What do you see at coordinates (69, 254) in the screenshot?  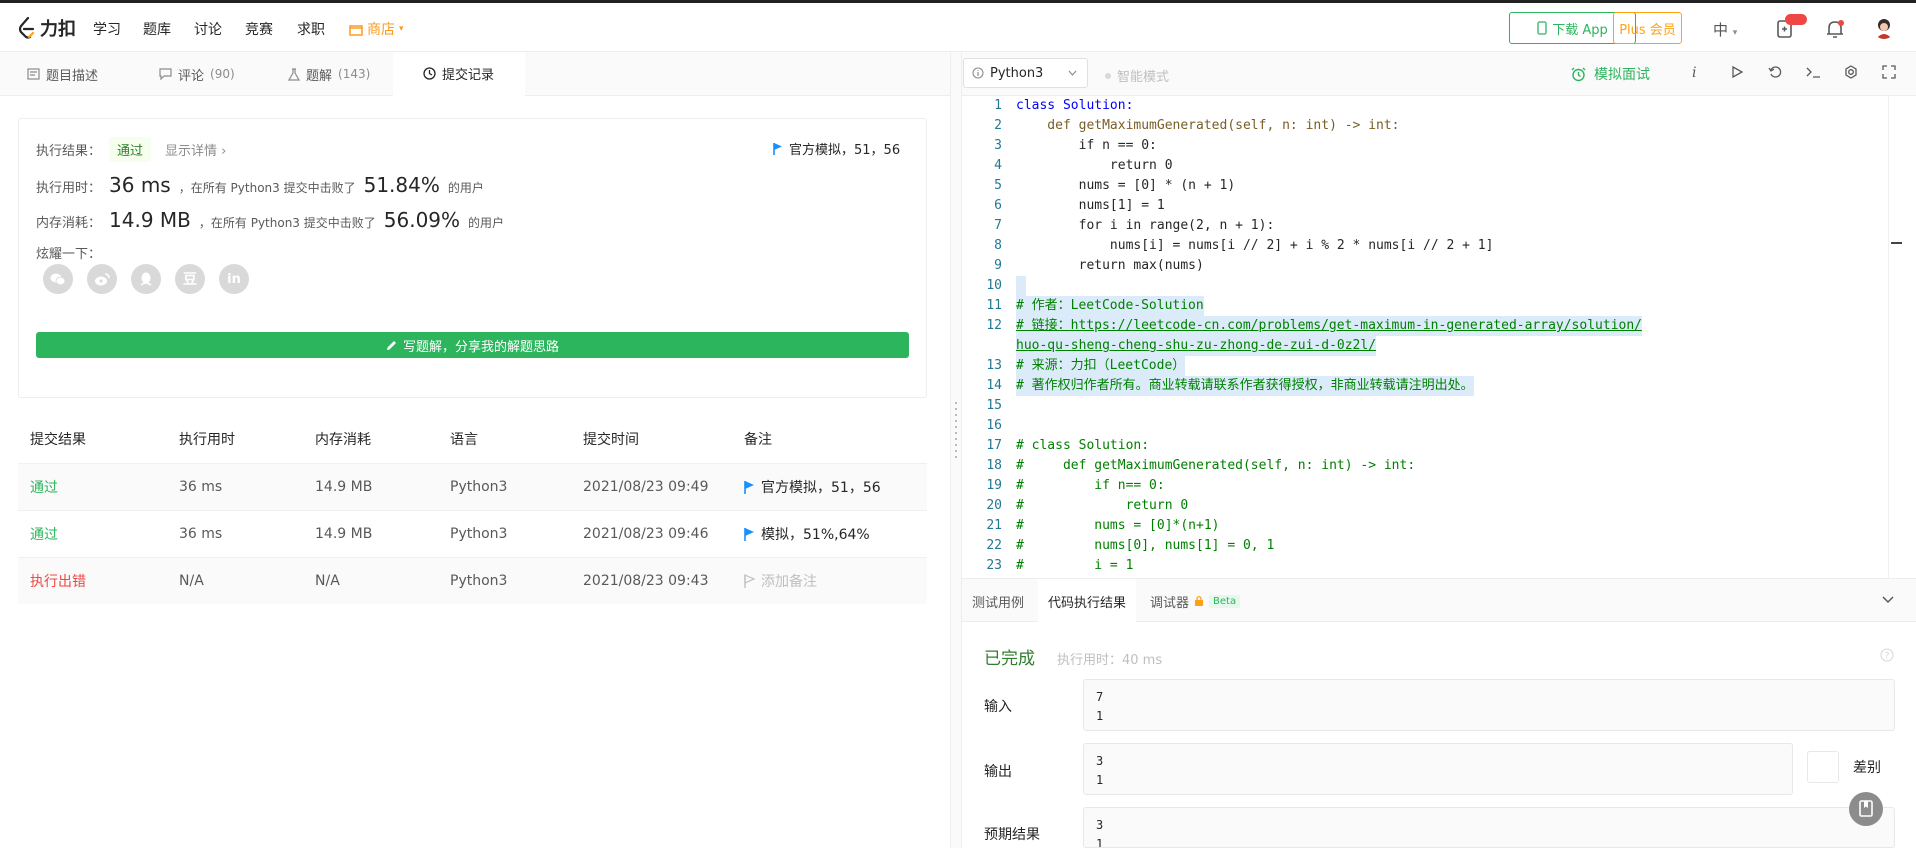 I see `share-text: 炫耀一下：` at bounding box center [69, 254].